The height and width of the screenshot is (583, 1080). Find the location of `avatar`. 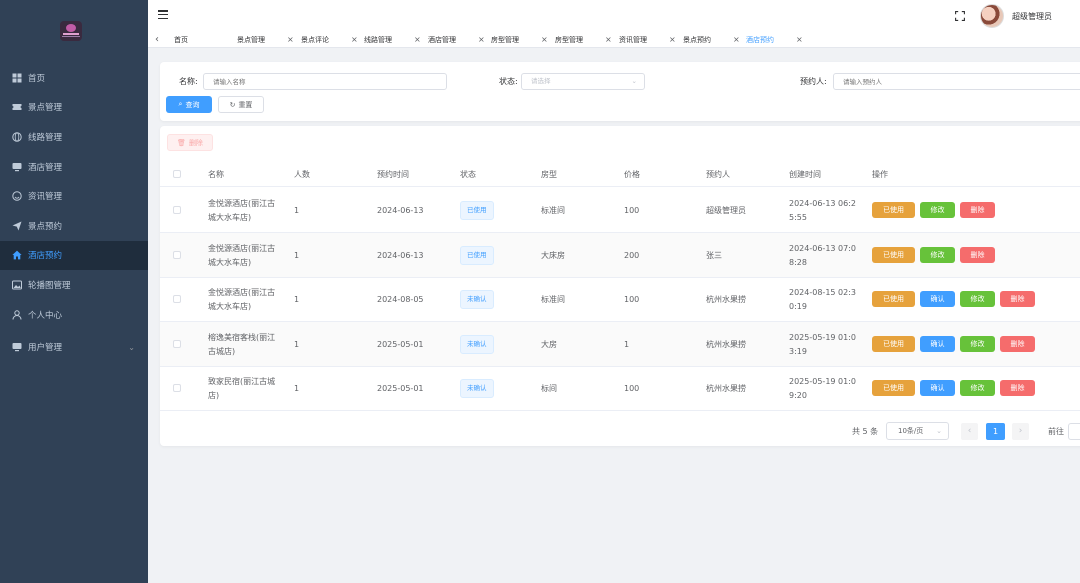

avatar is located at coordinates (992, 16).